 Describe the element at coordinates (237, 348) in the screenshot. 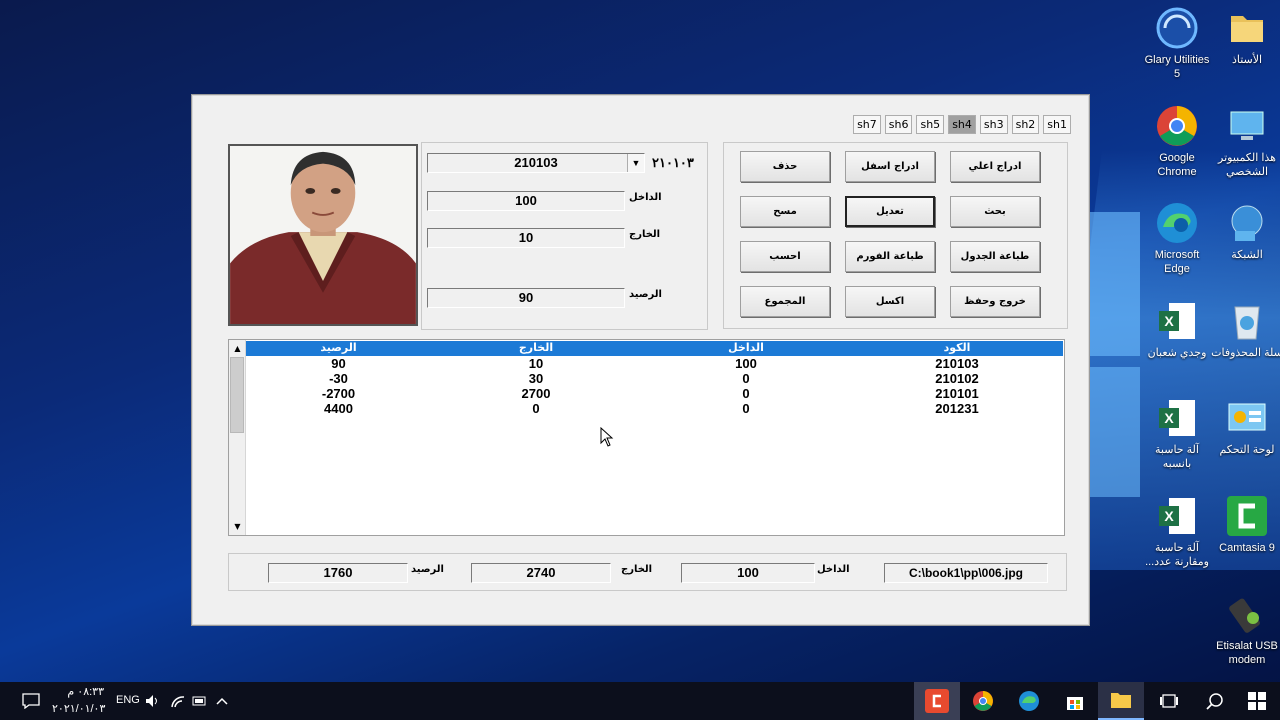

I see `scroll-up-icon: ▲` at that location.